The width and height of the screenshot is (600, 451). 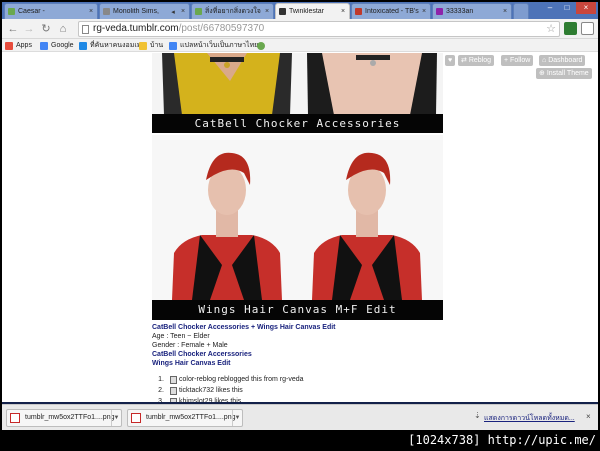 I want to click on tab-caesar: Caesar - ×, so click(x=51, y=11).